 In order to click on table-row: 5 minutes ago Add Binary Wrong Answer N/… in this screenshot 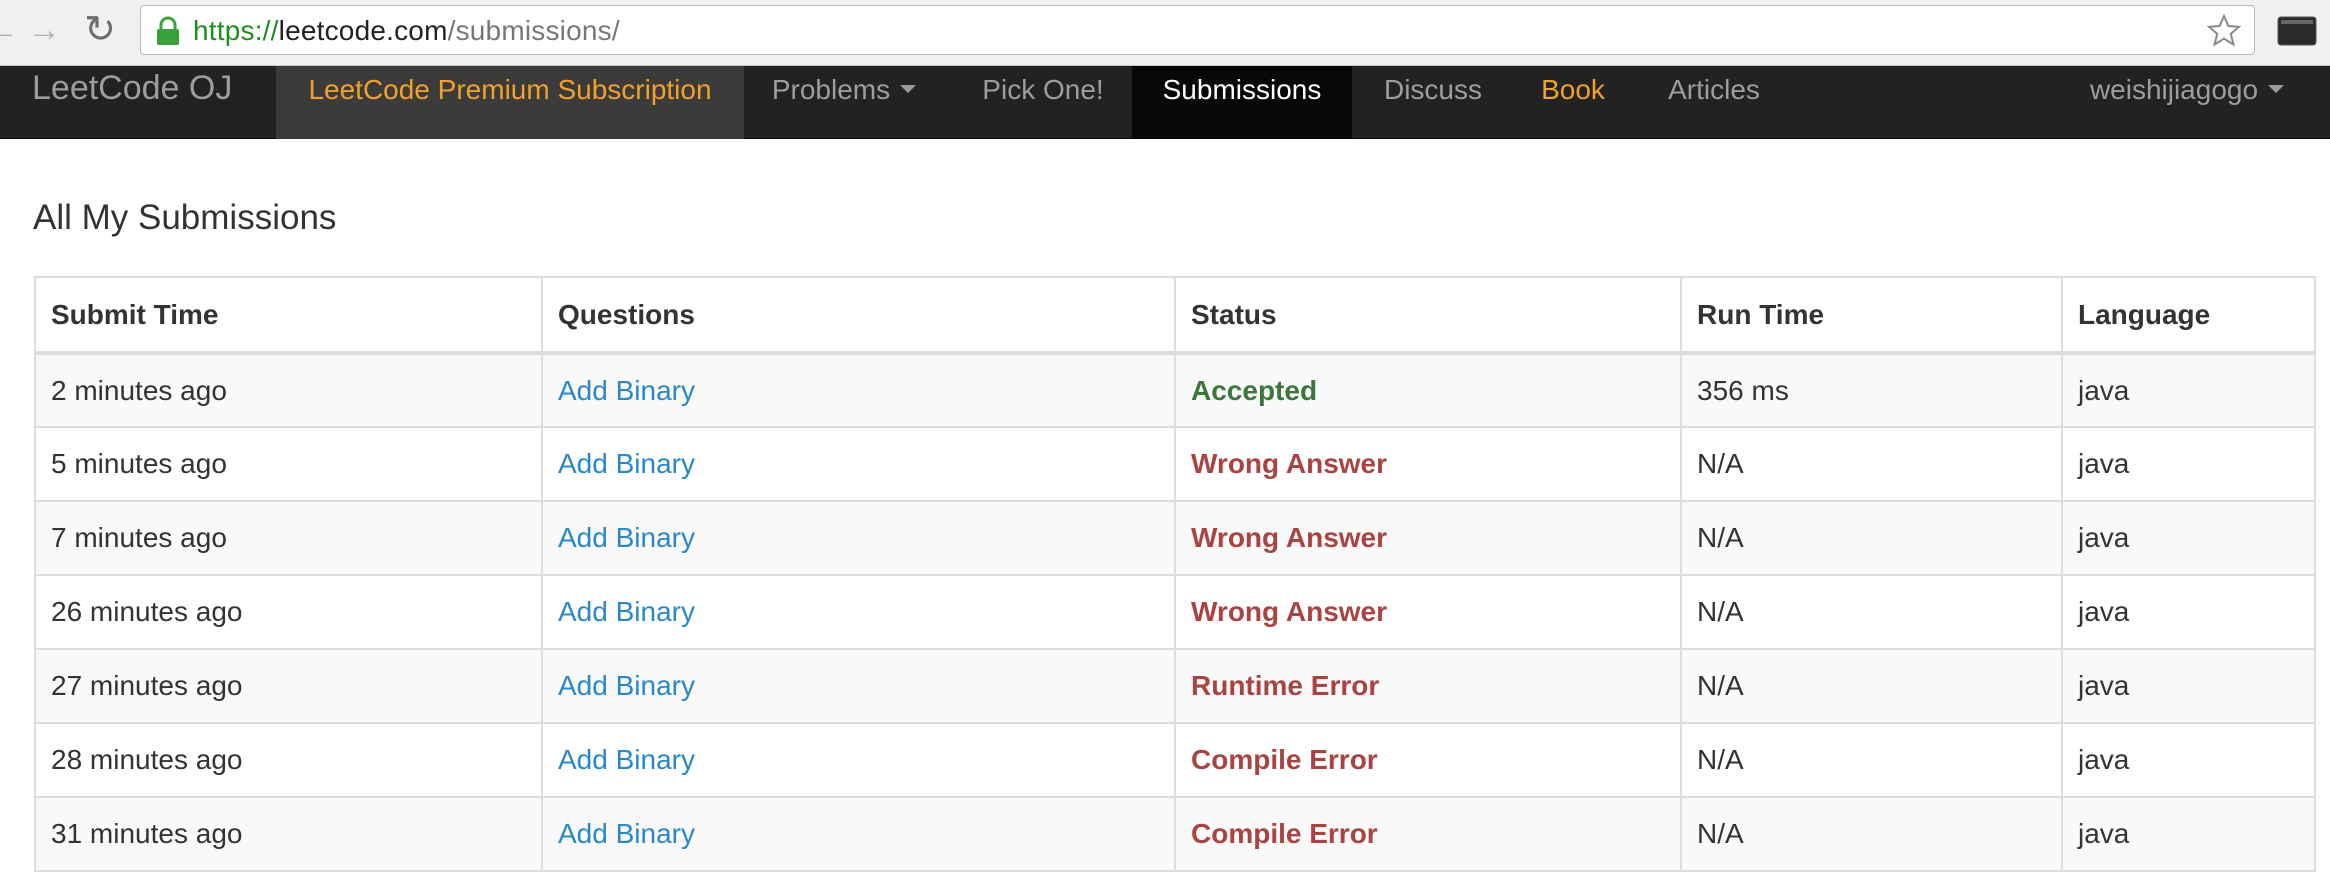, I will do `click(1175, 464)`.